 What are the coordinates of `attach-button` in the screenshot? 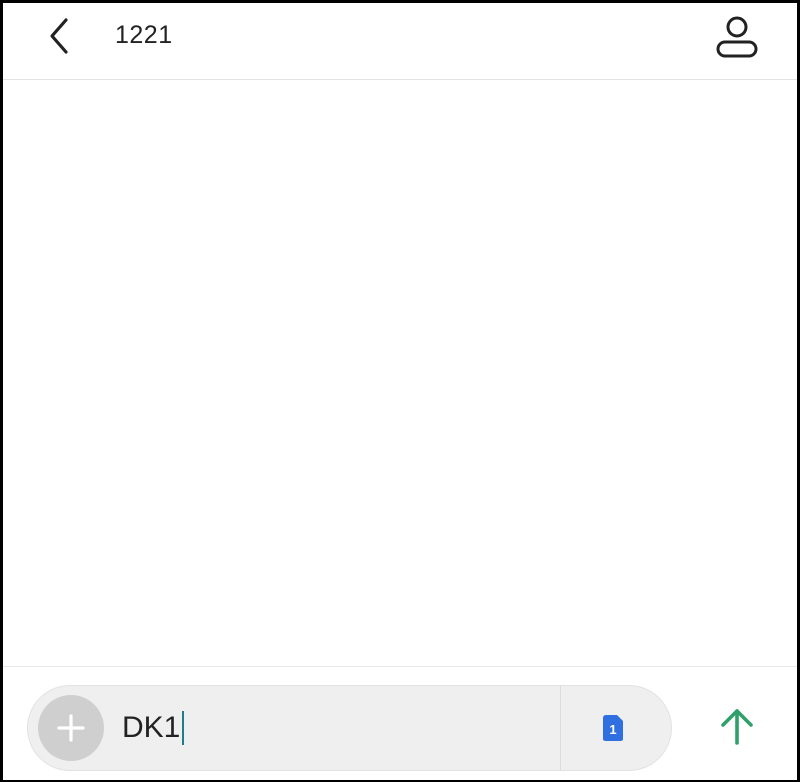 It's located at (71, 728).